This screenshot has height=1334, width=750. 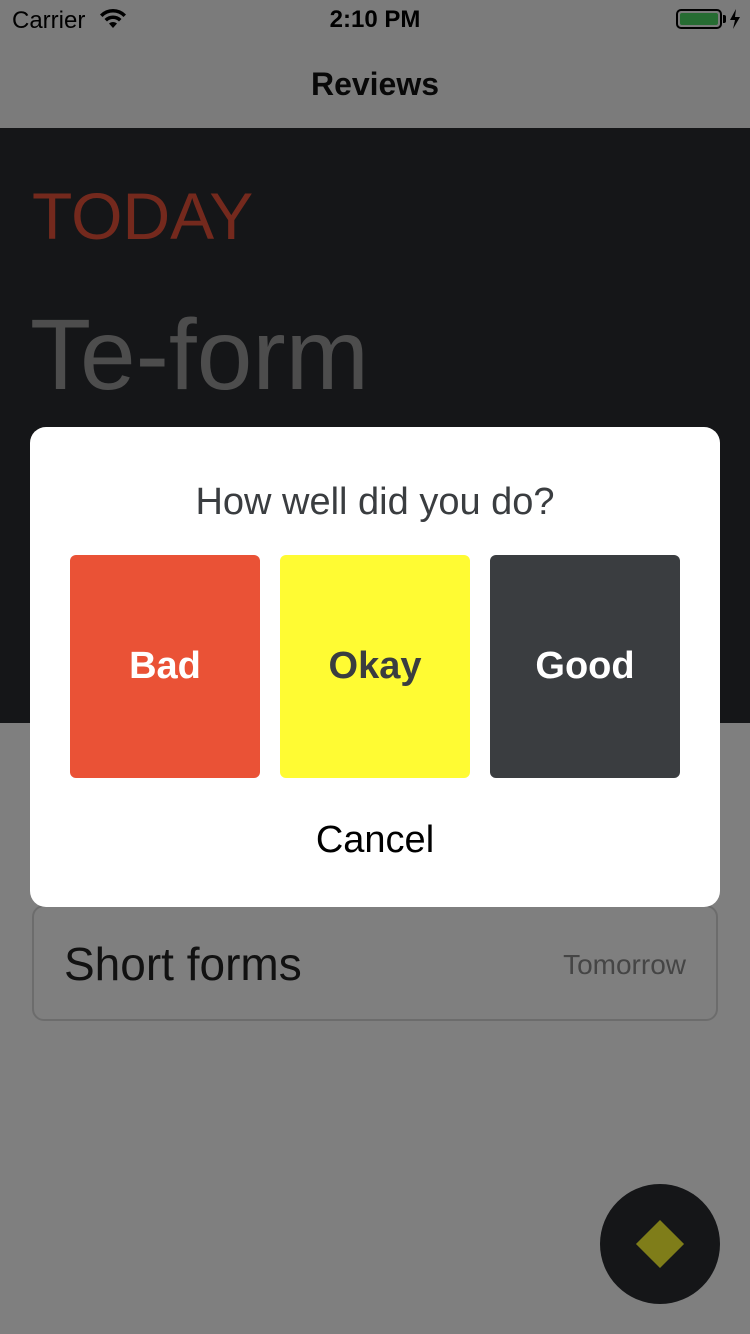 I want to click on bad-button: Bad, so click(x=165, y=666).